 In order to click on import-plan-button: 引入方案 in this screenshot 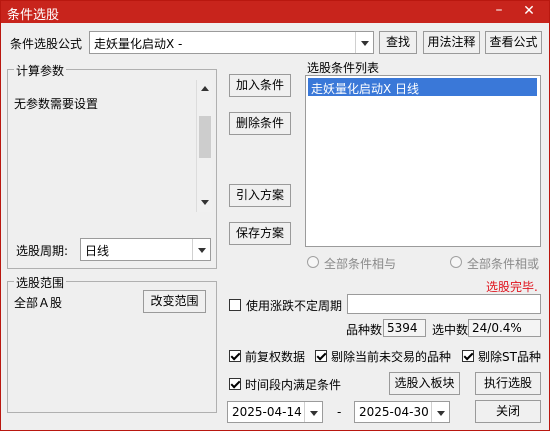, I will do `click(260, 195)`.